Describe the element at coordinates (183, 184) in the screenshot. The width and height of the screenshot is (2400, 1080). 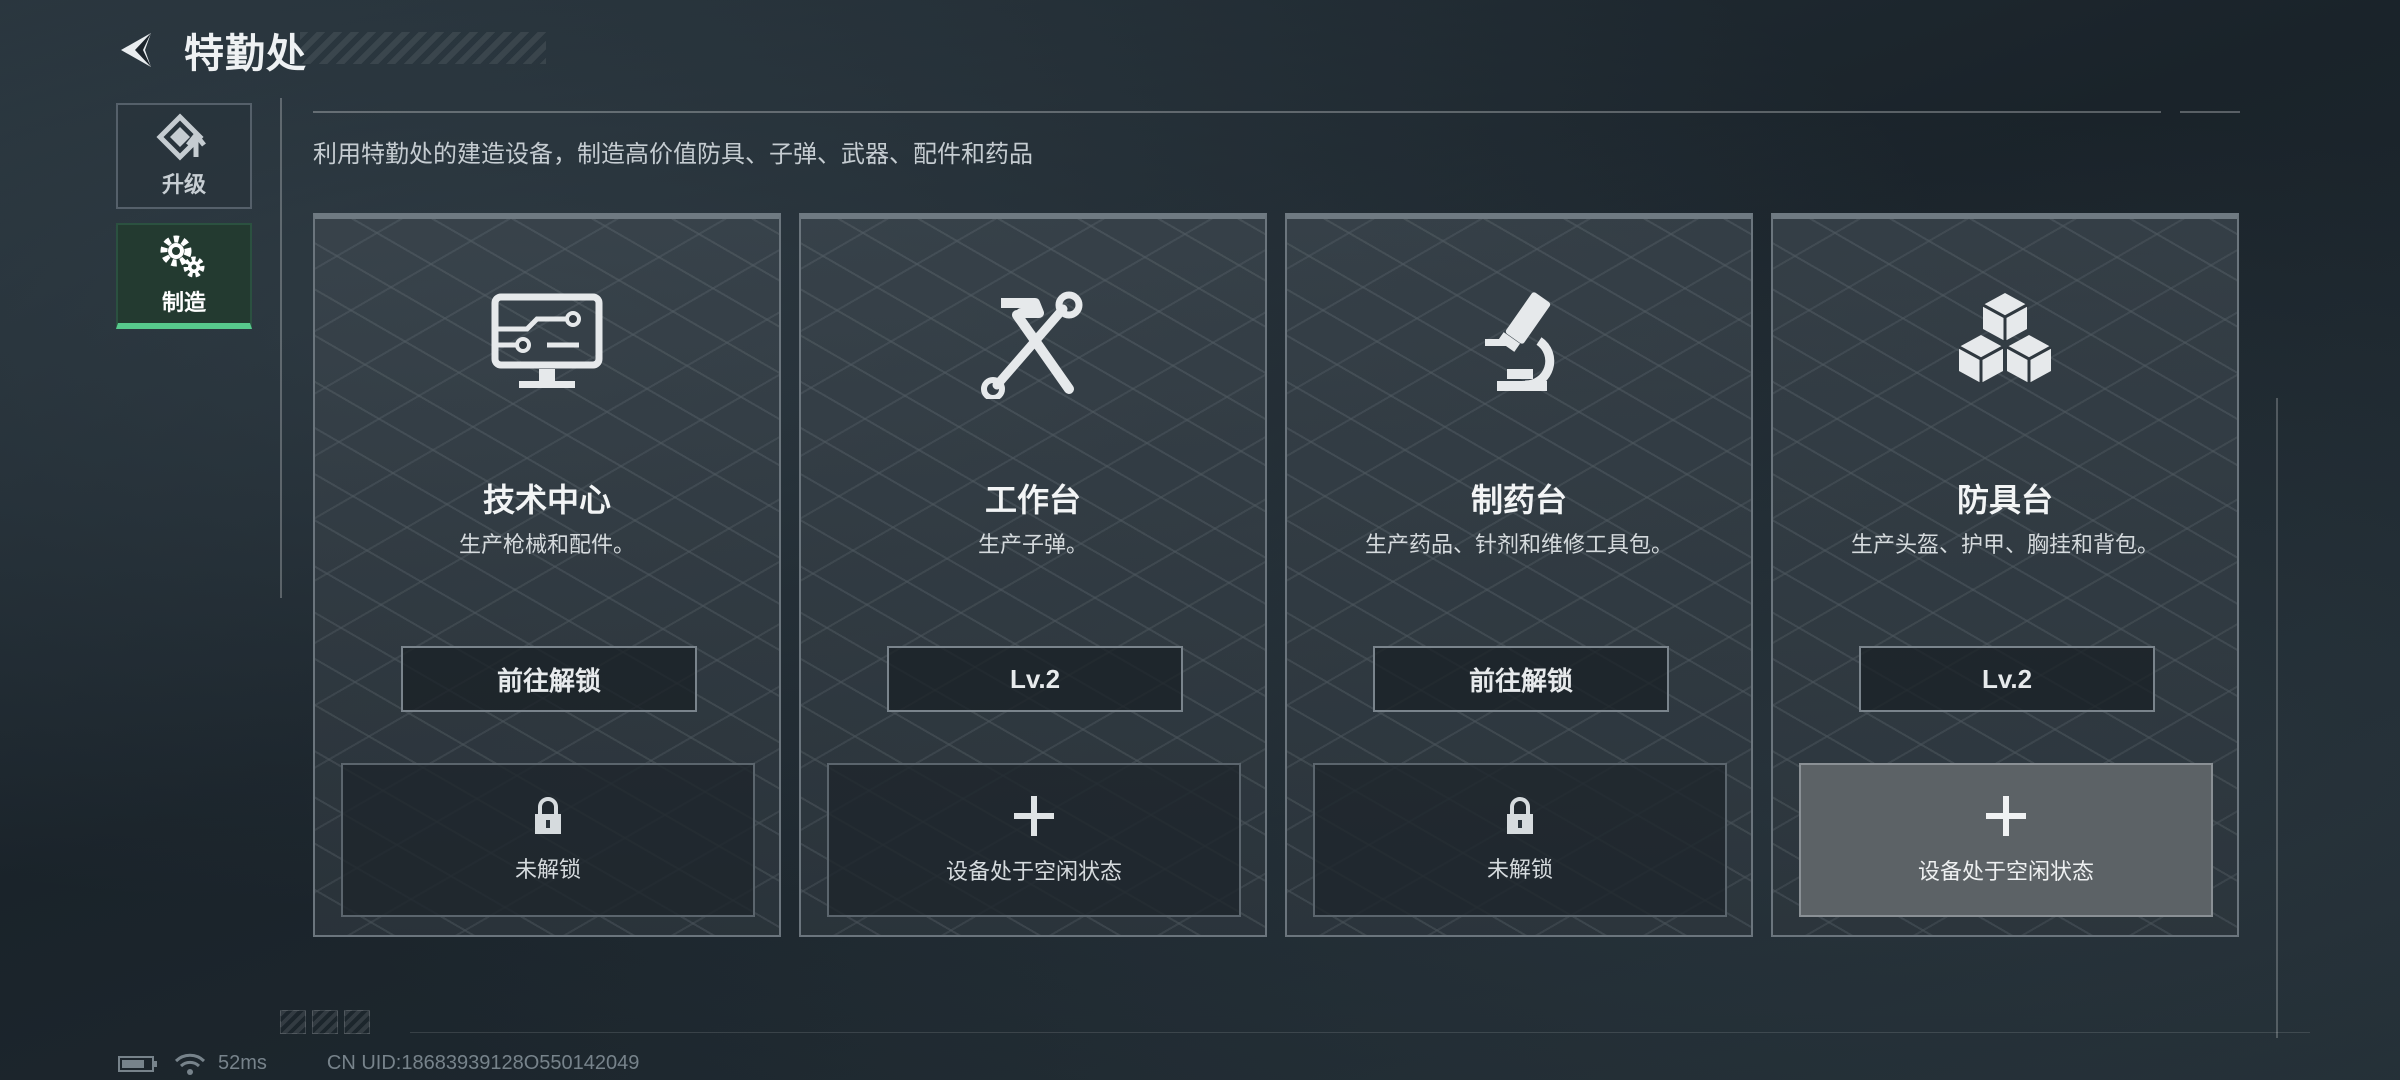
I see `sidebar-item-label: 升级` at that location.